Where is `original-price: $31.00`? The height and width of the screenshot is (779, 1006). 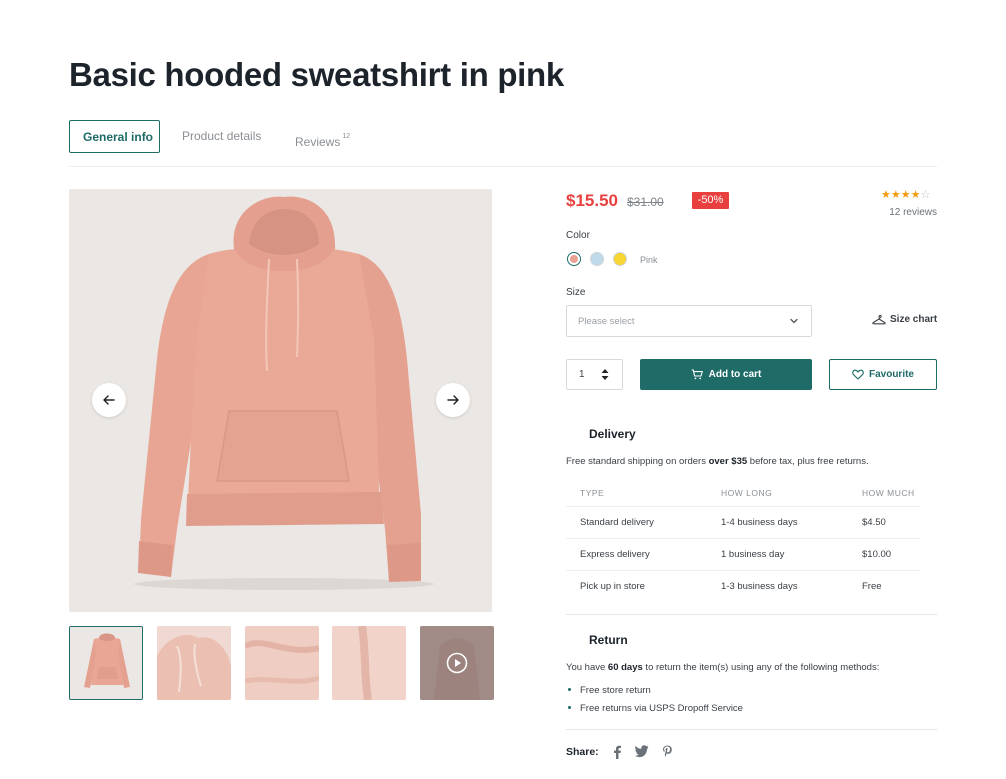
original-price: $31.00 is located at coordinates (645, 202).